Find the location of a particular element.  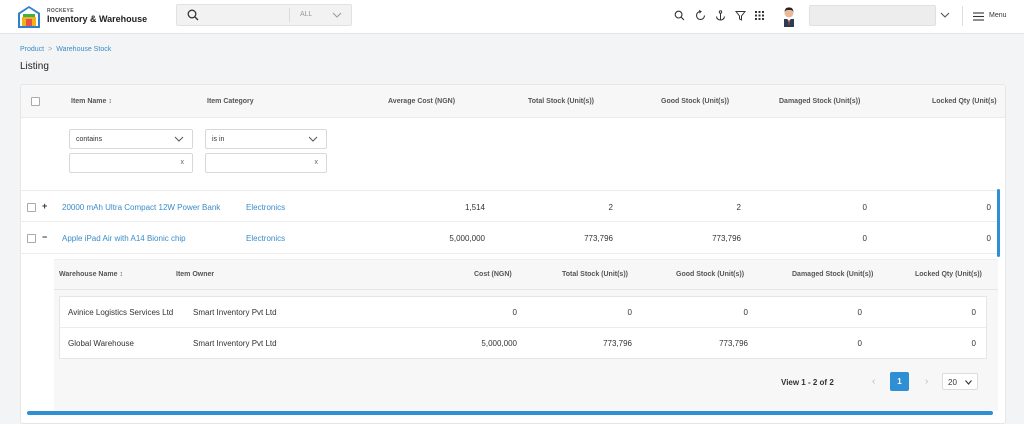

total-stock-value: 0 is located at coordinates (629, 312).